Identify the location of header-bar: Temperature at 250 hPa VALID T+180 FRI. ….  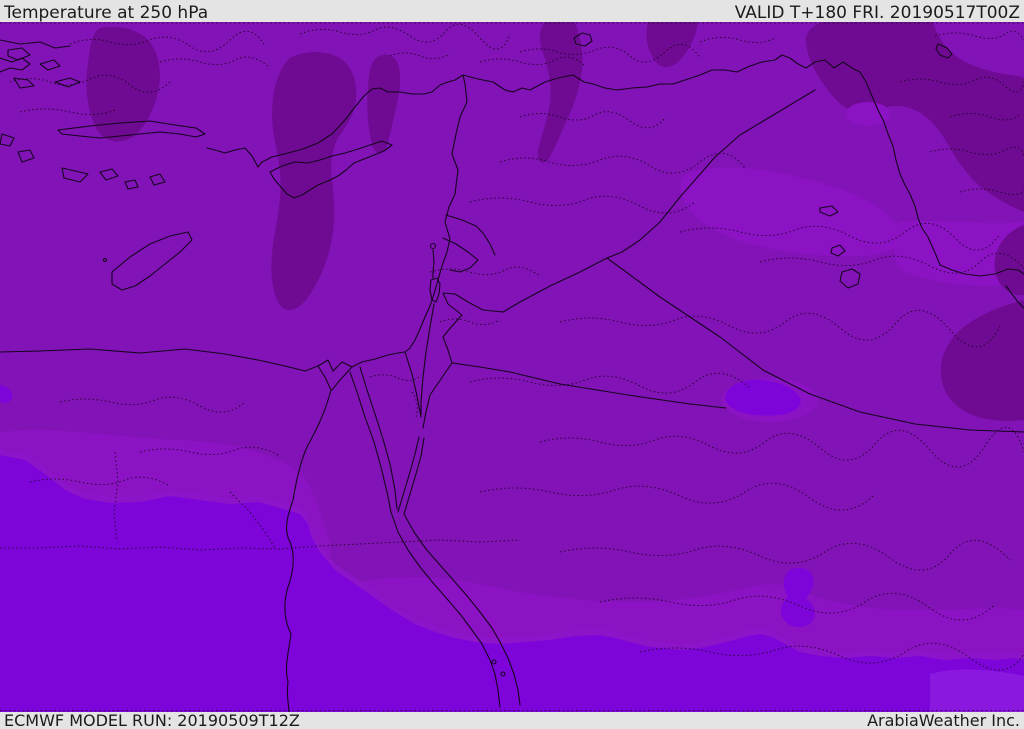
(512, 11).